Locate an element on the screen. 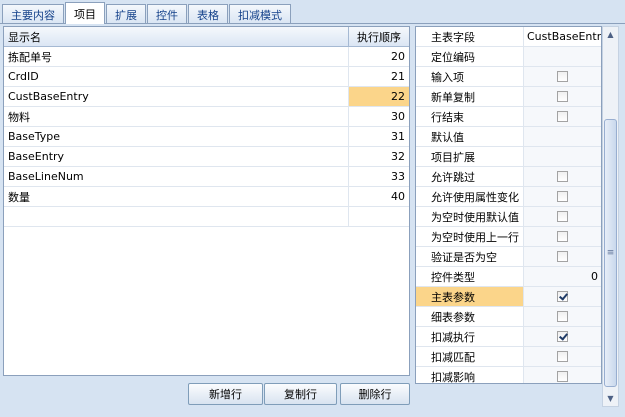 This screenshot has width=625, height=417. table-row: CustBaseEntry 22 is located at coordinates (206, 97).